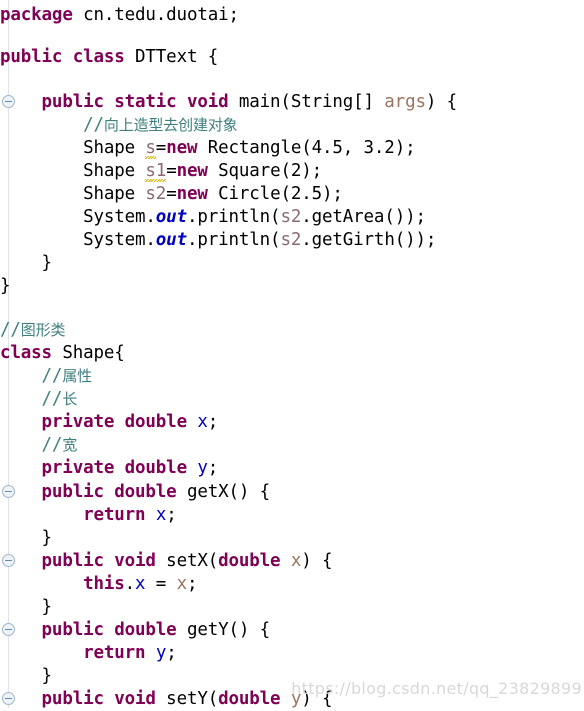  Describe the element at coordinates (292, 653) in the screenshot. I see `code-line: return y;` at that location.